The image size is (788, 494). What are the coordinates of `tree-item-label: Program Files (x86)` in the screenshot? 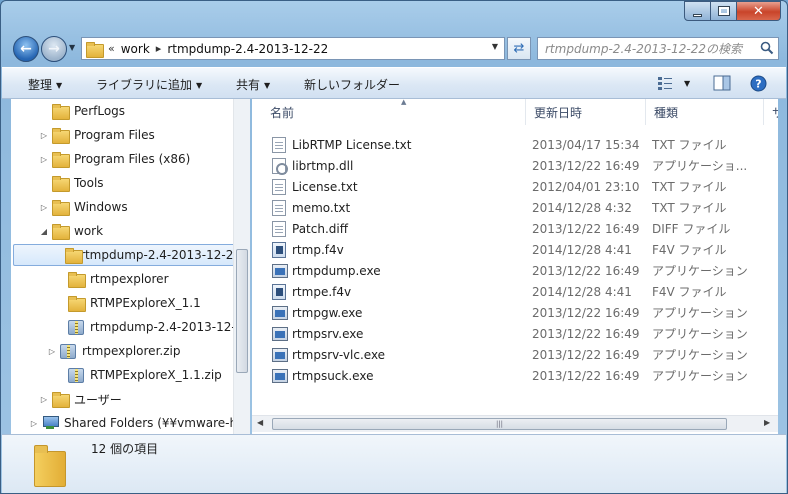 It's located at (132, 159).